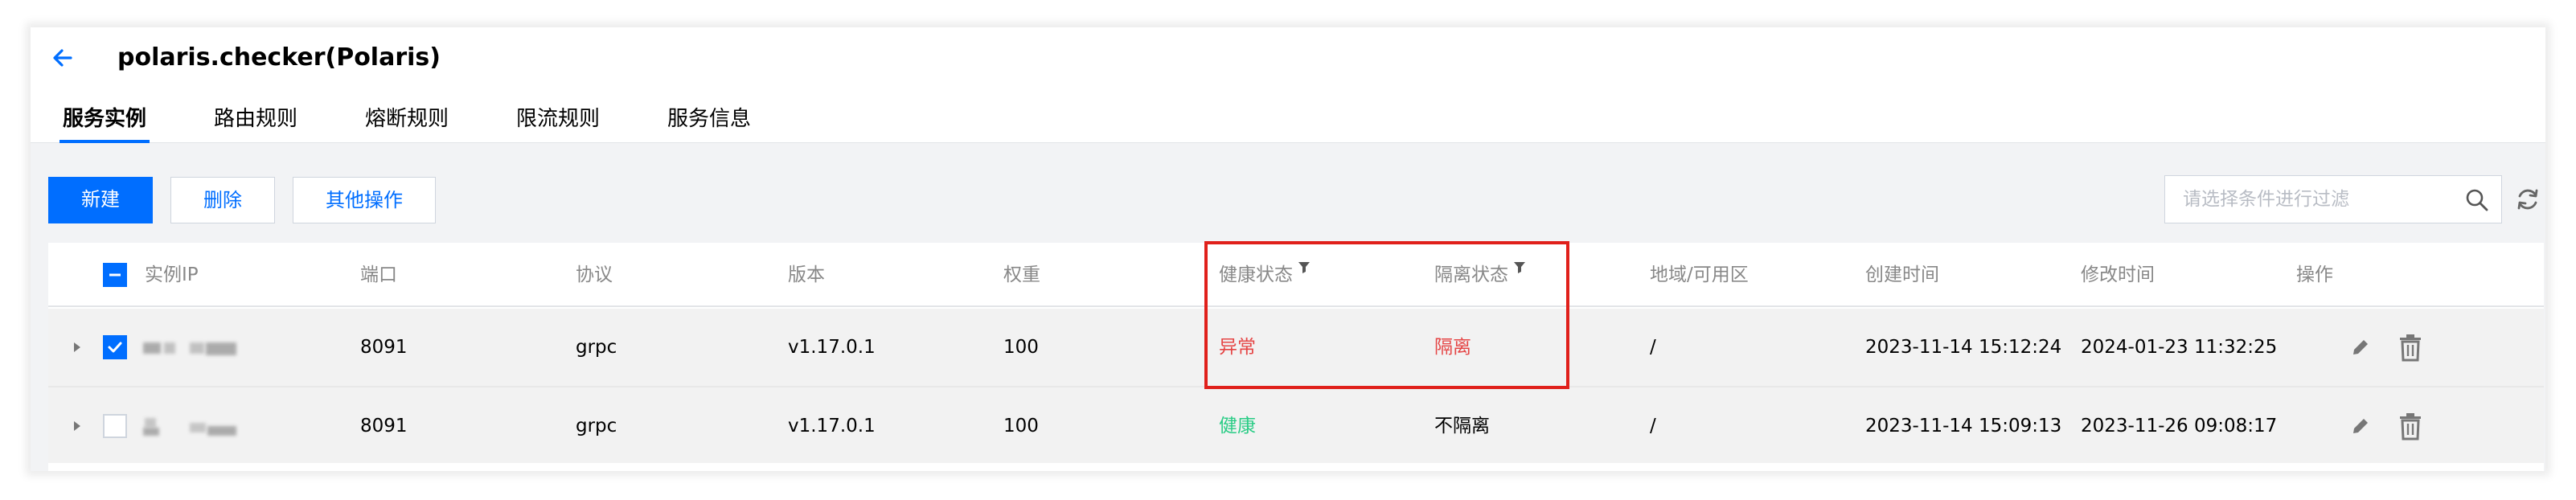 This screenshot has height=500, width=2576. I want to click on column-header-region: 地域/可用区, so click(1699, 274).